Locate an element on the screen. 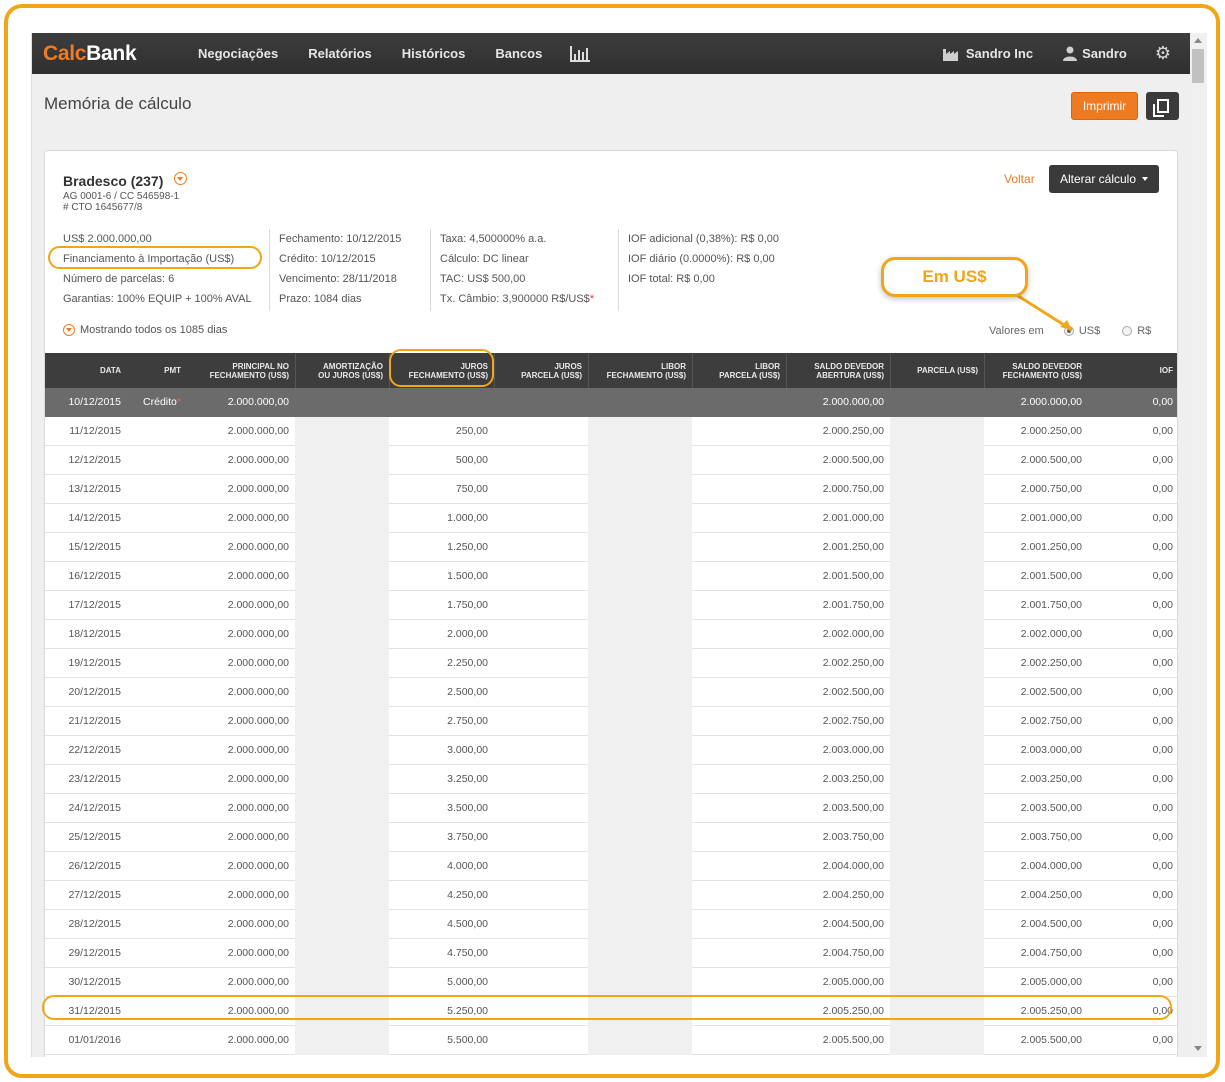 The width and height of the screenshot is (1225, 1082). vertical-scrollbar is located at coordinates (1198, 545).